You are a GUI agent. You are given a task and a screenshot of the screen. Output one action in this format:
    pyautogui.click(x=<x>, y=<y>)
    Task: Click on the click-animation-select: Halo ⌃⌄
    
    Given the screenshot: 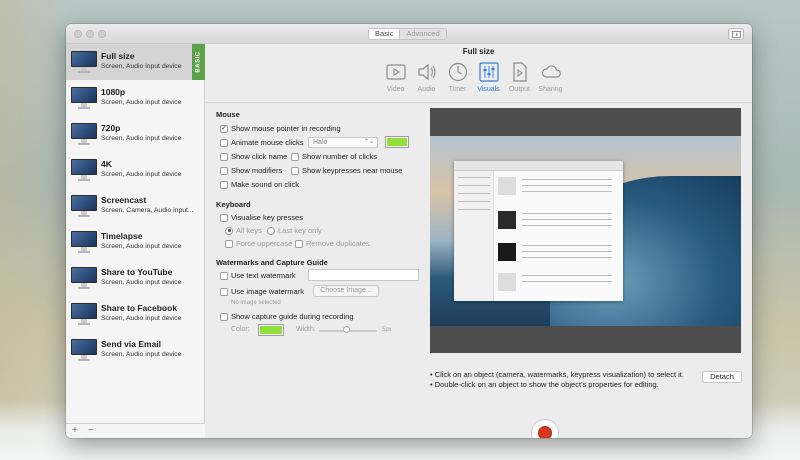 What is the action you would take?
    pyautogui.click(x=343, y=142)
    